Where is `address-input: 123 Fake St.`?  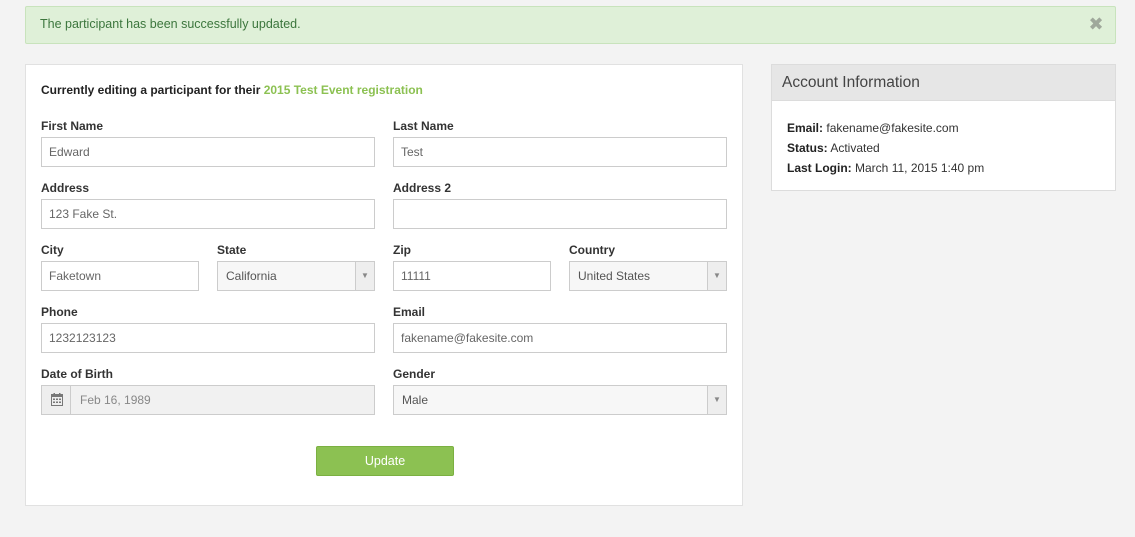
address-input: 123 Fake St. is located at coordinates (208, 214).